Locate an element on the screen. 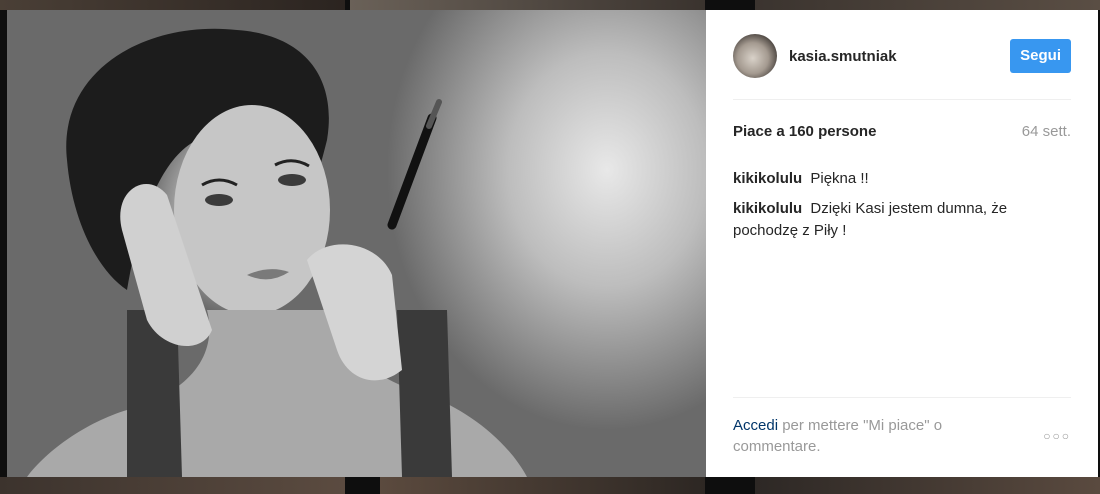 This screenshot has height=494, width=1100. follow-button: Segui is located at coordinates (1040, 56).